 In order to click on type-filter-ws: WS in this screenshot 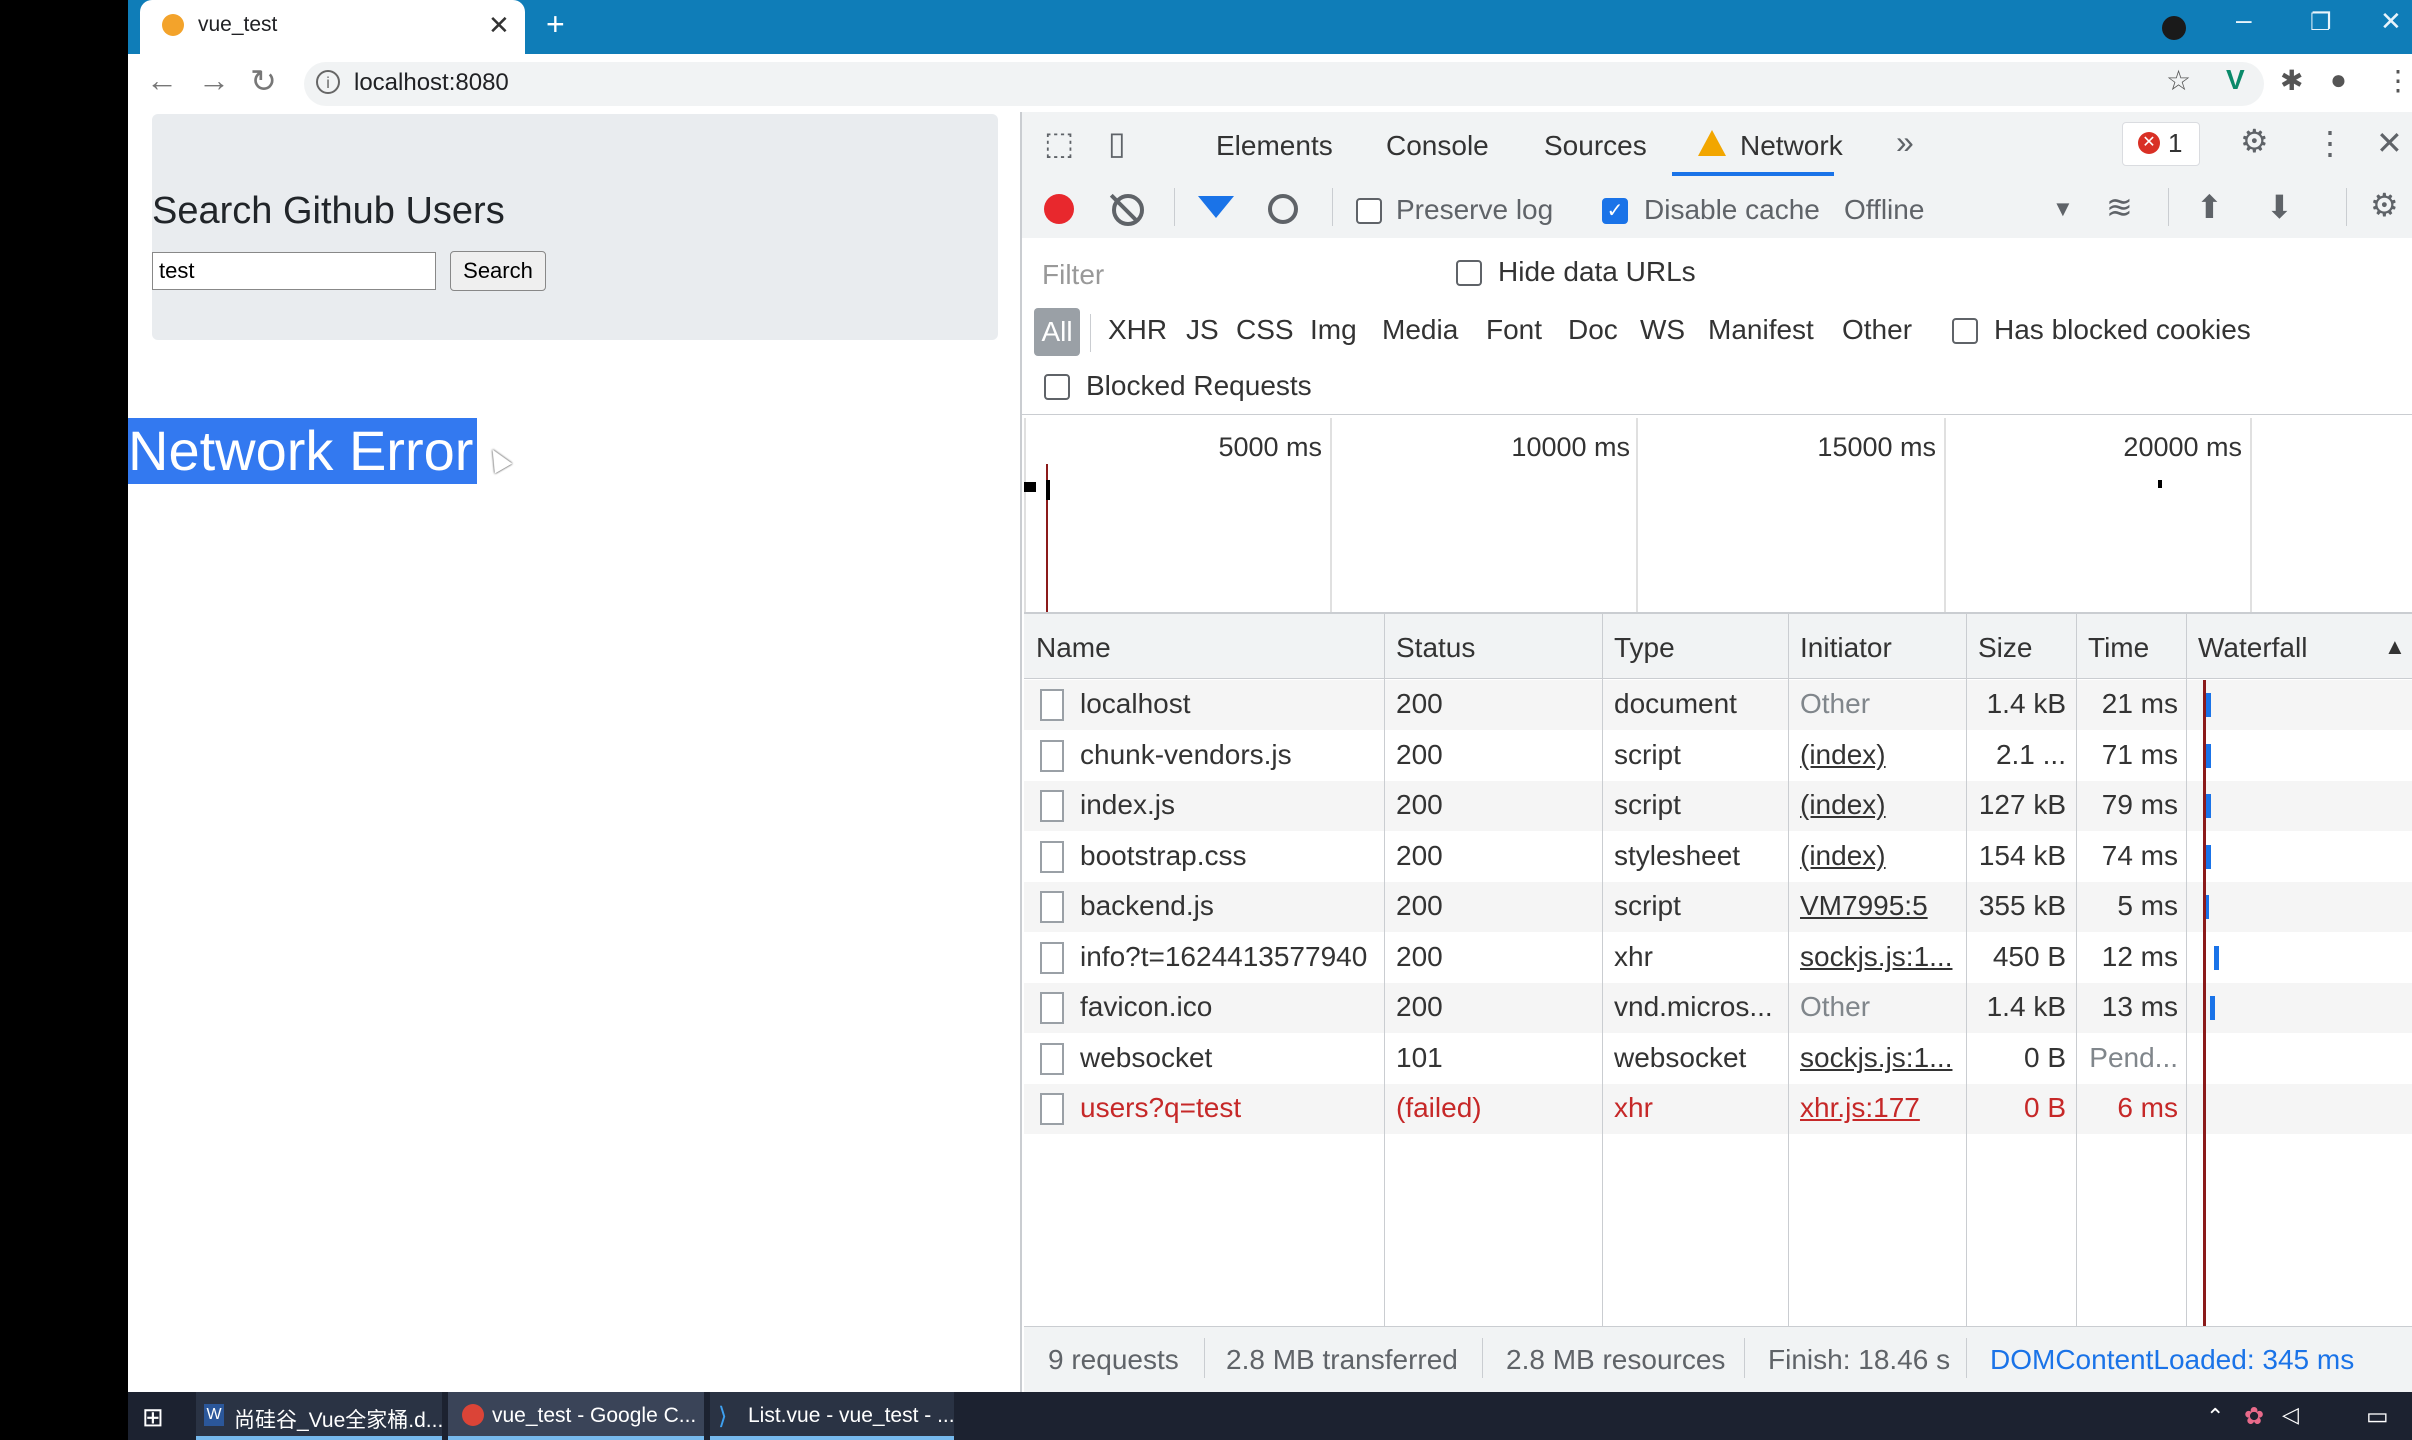, I will do `click(1662, 330)`.